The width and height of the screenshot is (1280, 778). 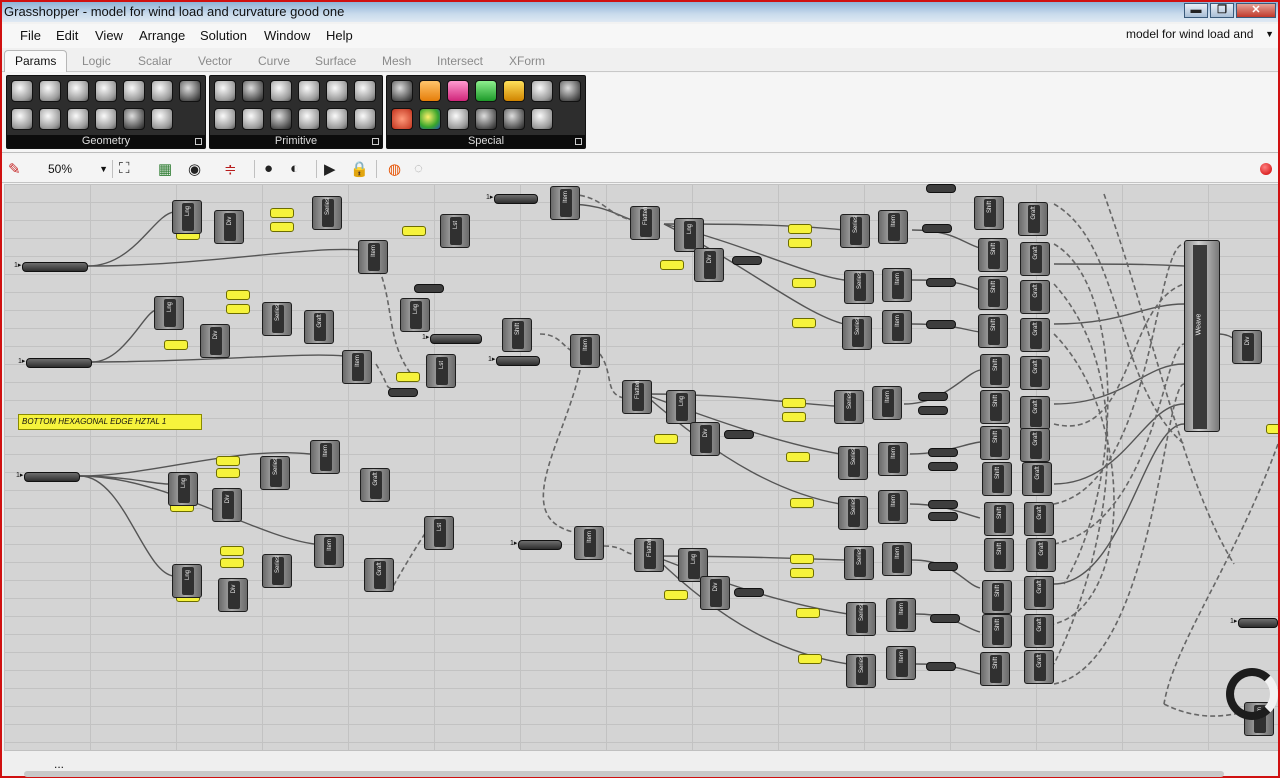 What do you see at coordinates (78, 119) in the screenshot?
I see `spiral-icon` at bounding box center [78, 119].